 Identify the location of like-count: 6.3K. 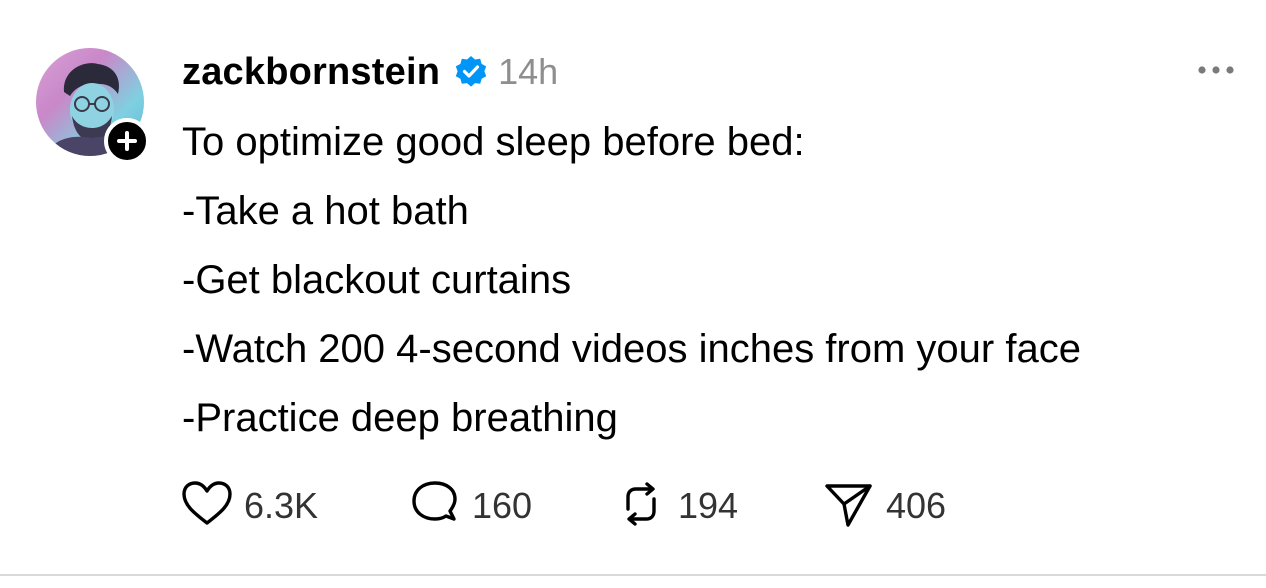
(281, 505).